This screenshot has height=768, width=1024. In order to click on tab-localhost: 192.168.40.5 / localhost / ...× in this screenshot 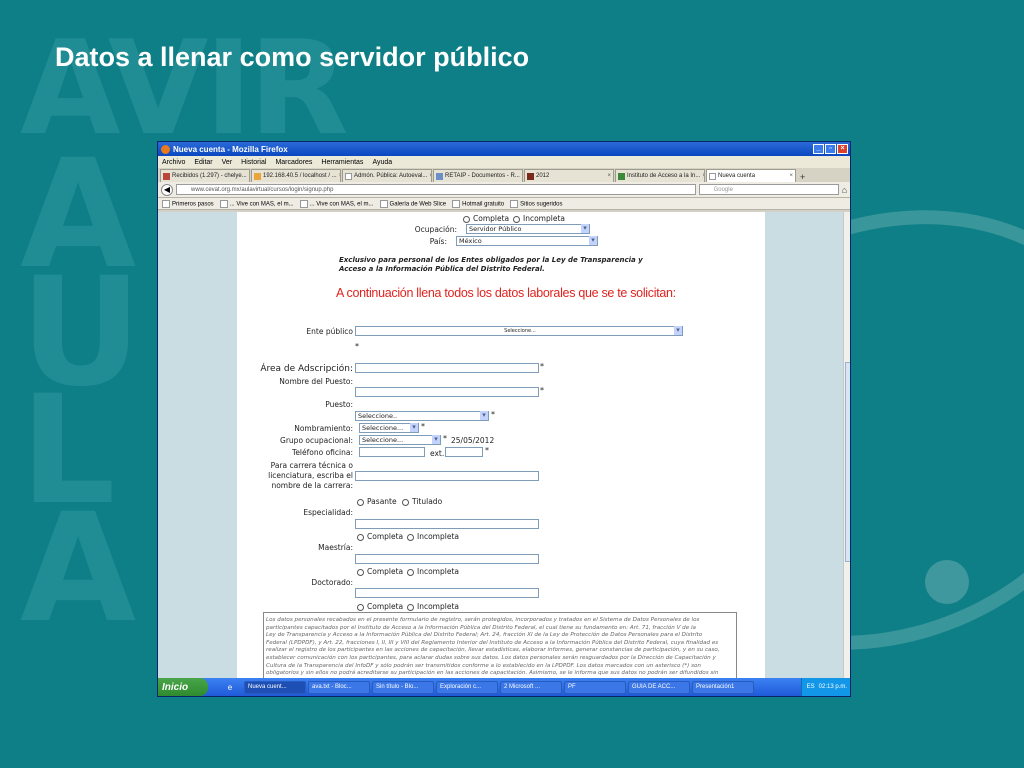, I will do `click(296, 175)`.